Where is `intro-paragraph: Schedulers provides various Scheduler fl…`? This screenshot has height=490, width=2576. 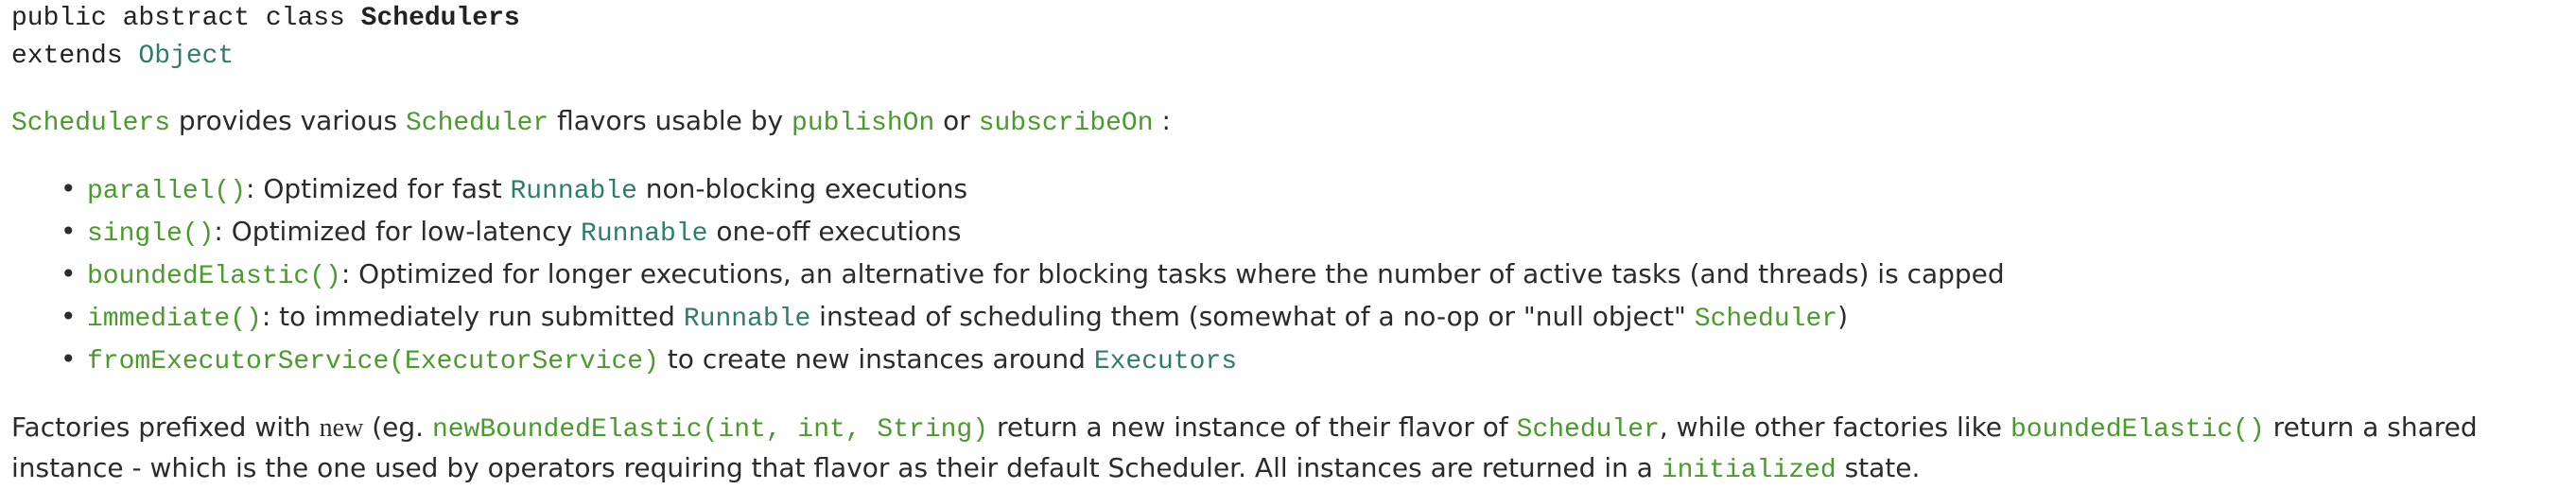 intro-paragraph: Schedulers provides various Scheduler fl… is located at coordinates (1293, 122).